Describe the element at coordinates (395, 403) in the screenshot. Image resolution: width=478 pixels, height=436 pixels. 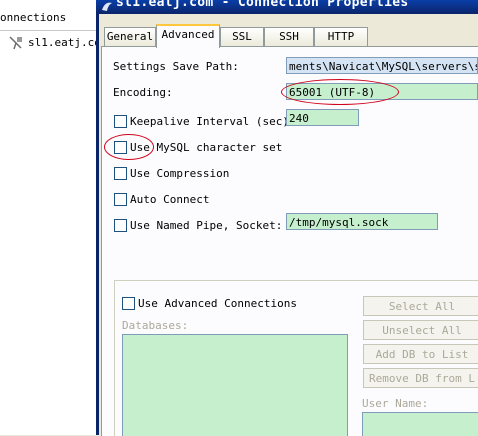
I see `user-name-label: User Name:` at that location.